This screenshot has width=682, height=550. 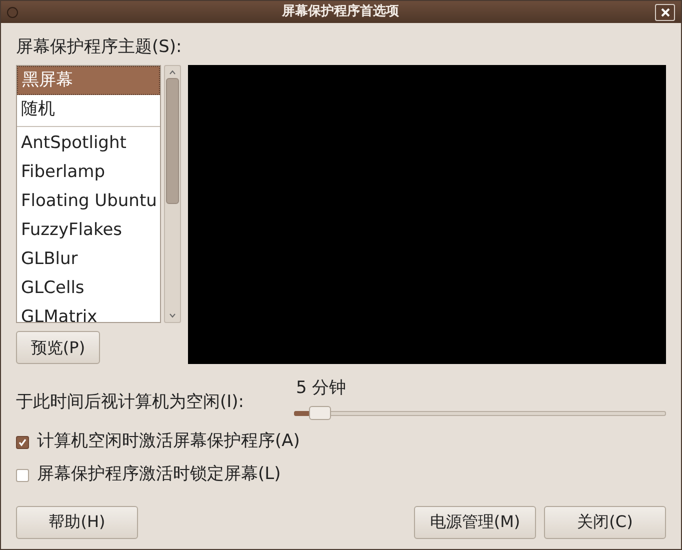 I want to click on idle-label: 于此时间后视计算机为空闲(I):, so click(x=131, y=402).